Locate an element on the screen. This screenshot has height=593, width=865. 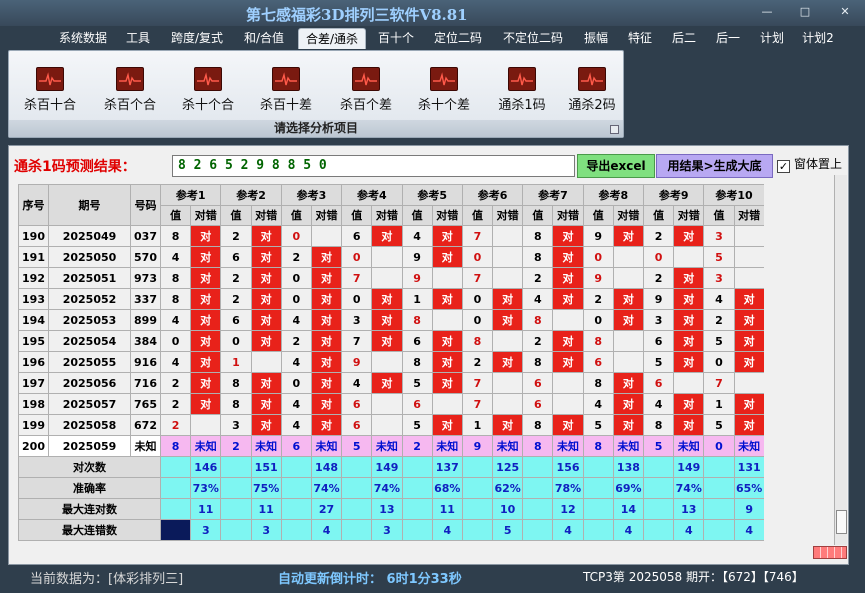
topmost-checkbox: ✓ 窗体置上 is located at coordinates (809, 166).